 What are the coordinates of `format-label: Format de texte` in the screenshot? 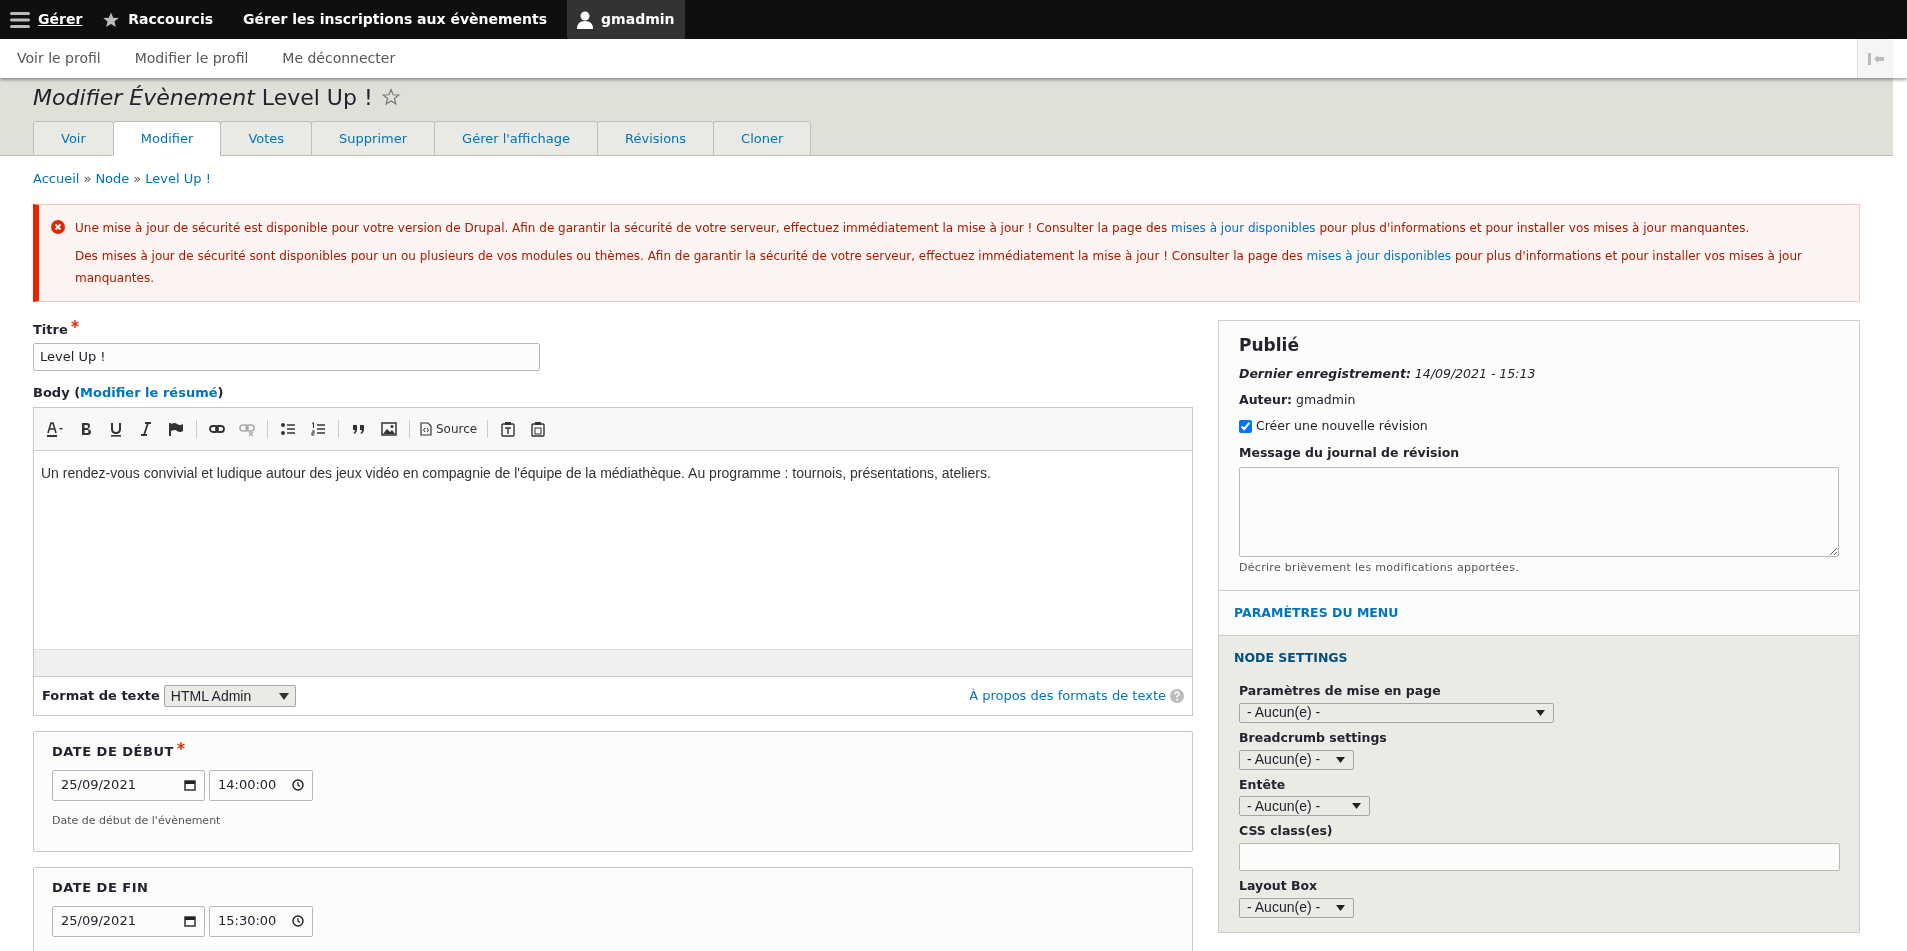 It's located at (101, 696).